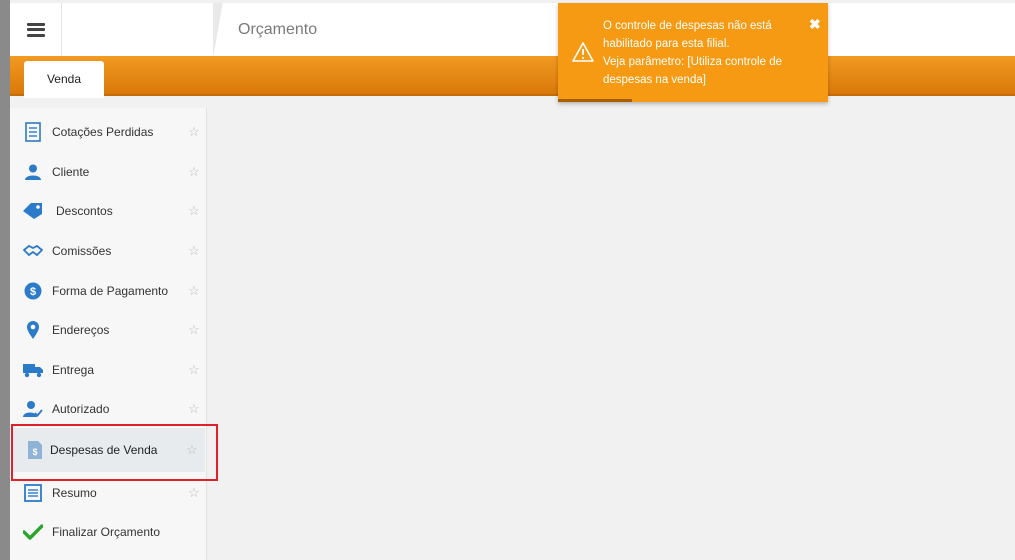 The width and height of the screenshot is (1015, 560). Describe the element at coordinates (512, 28) in the screenshot. I see `top-header: Orçamento` at that location.